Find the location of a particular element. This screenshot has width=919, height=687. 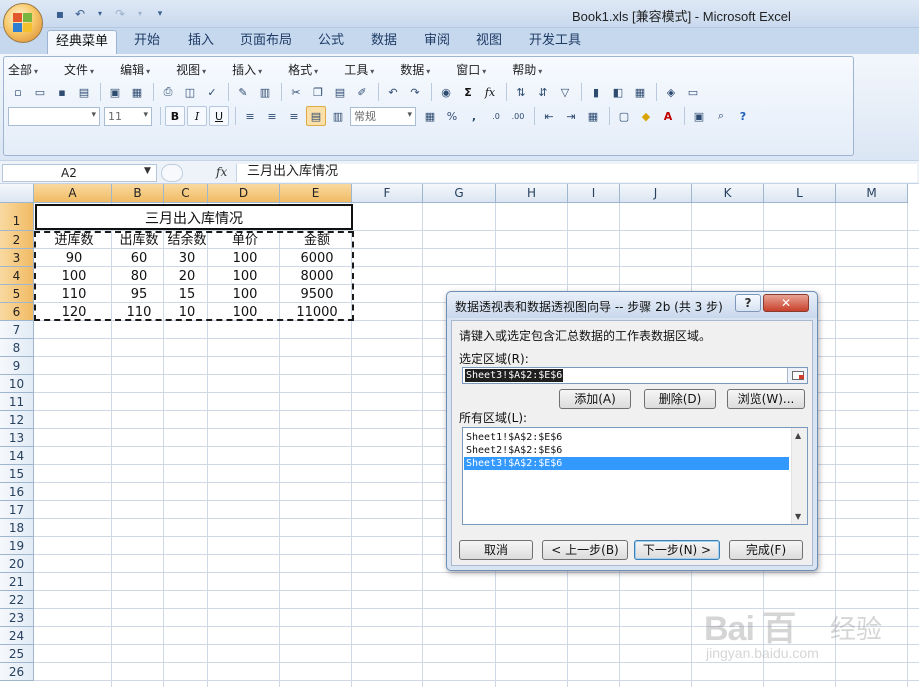

menu-insert: 插入 ▾ is located at coordinates (247, 70).